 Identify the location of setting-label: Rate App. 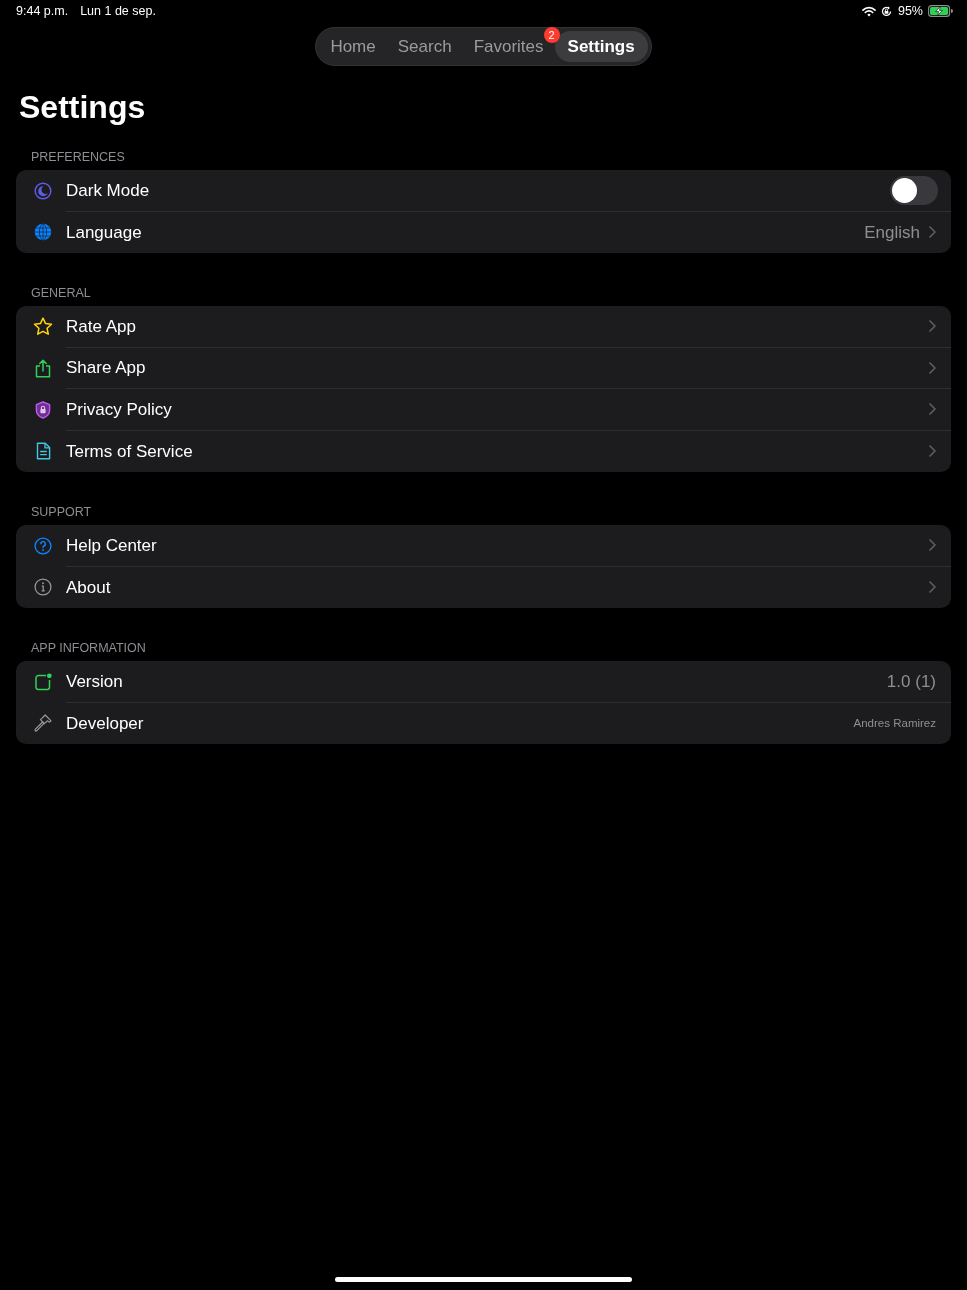
(101, 326).